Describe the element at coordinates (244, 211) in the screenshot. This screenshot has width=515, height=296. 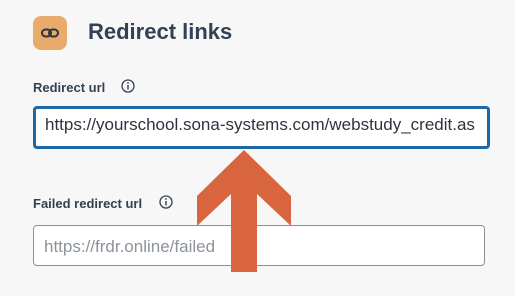
I see `arrow-up-icon` at that location.